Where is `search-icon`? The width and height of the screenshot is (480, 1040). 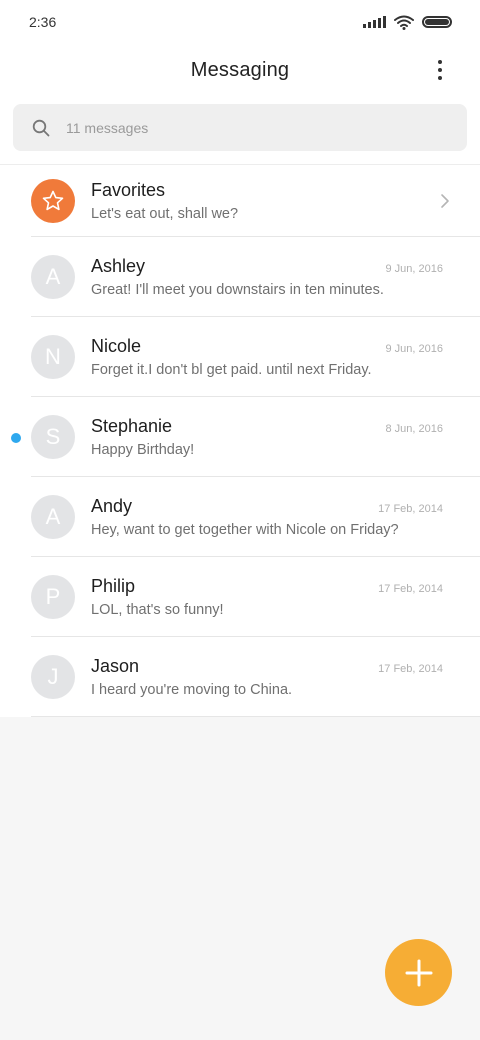 search-icon is located at coordinates (41, 127).